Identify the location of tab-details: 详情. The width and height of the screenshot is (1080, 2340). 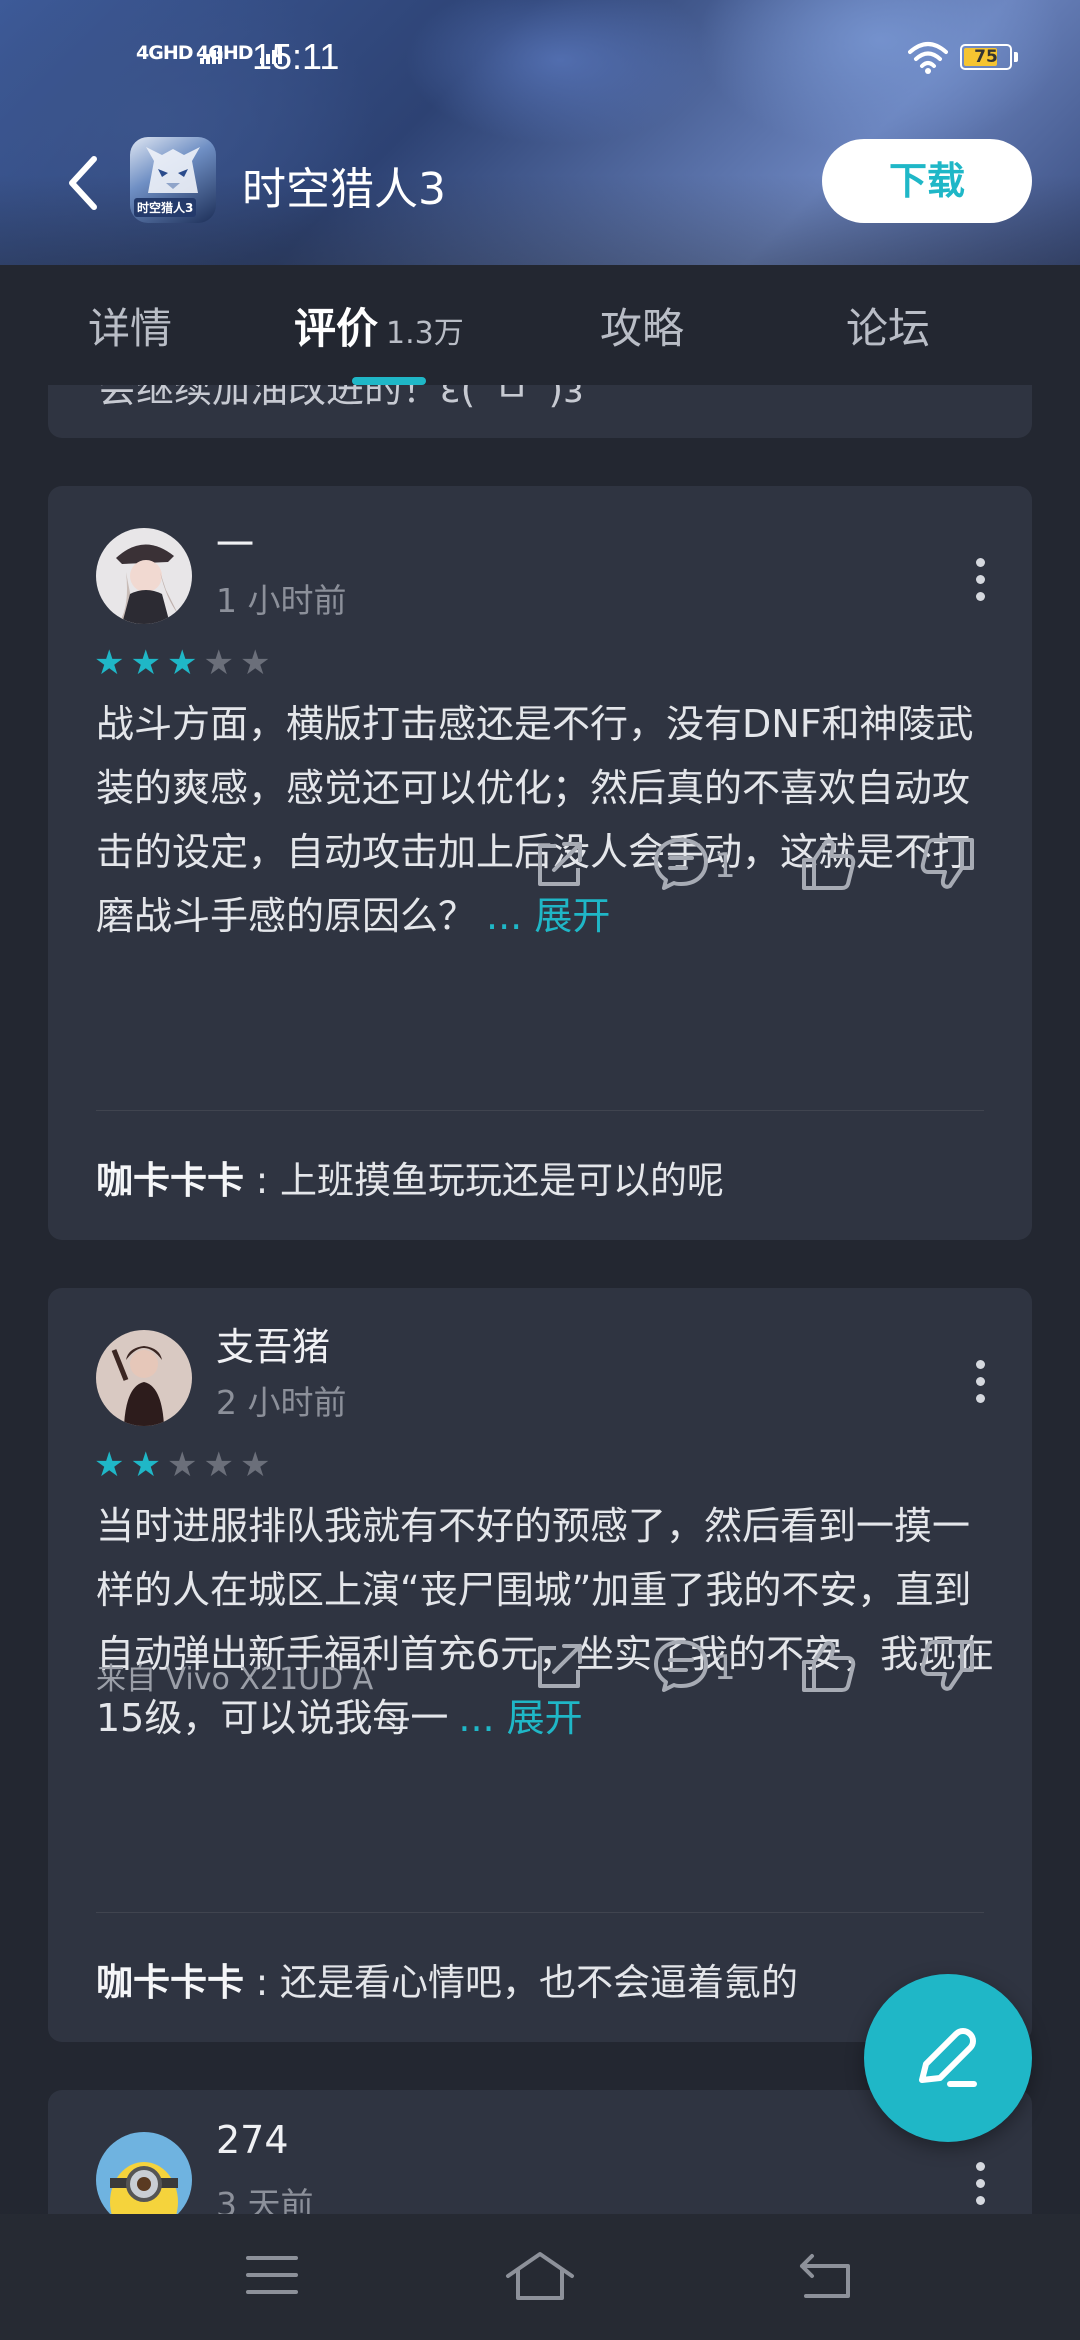
(130, 325).